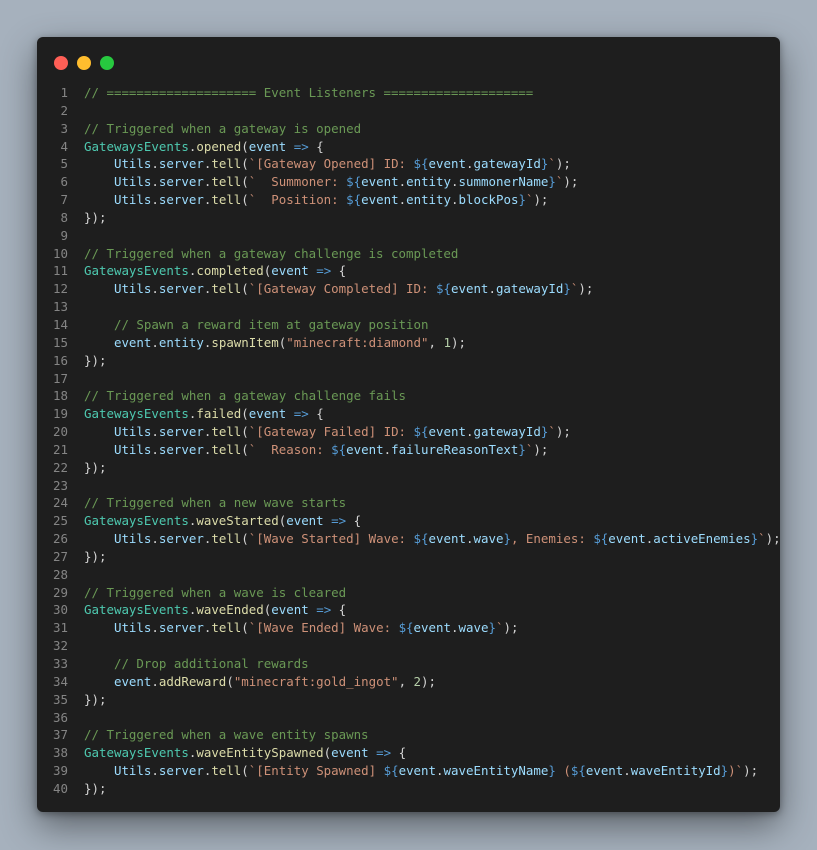 This screenshot has width=817, height=850. Describe the element at coordinates (60, 503) in the screenshot. I see `line-number: 24` at that location.